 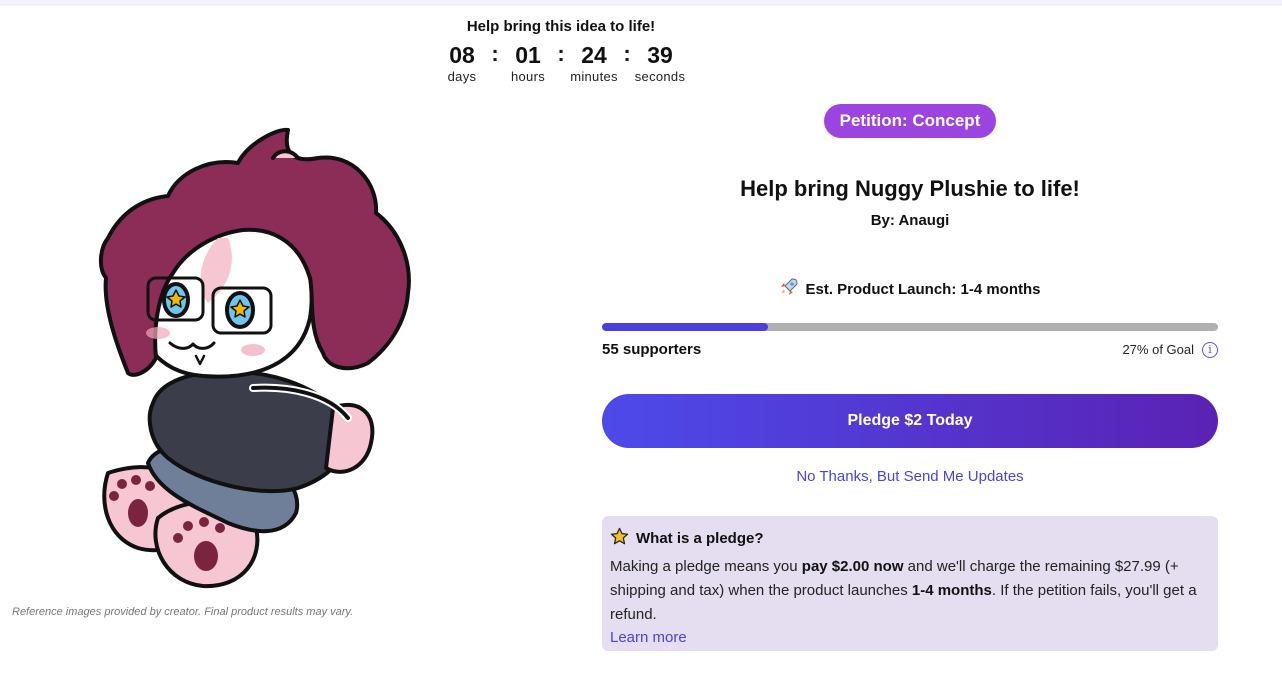 What do you see at coordinates (910, 327) in the screenshot?
I see `progress-bar` at bounding box center [910, 327].